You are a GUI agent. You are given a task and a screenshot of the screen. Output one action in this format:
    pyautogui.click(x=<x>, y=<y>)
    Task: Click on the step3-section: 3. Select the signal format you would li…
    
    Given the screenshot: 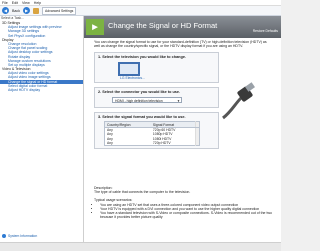 What is the action you would take?
    pyautogui.click(x=156, y=131)
    